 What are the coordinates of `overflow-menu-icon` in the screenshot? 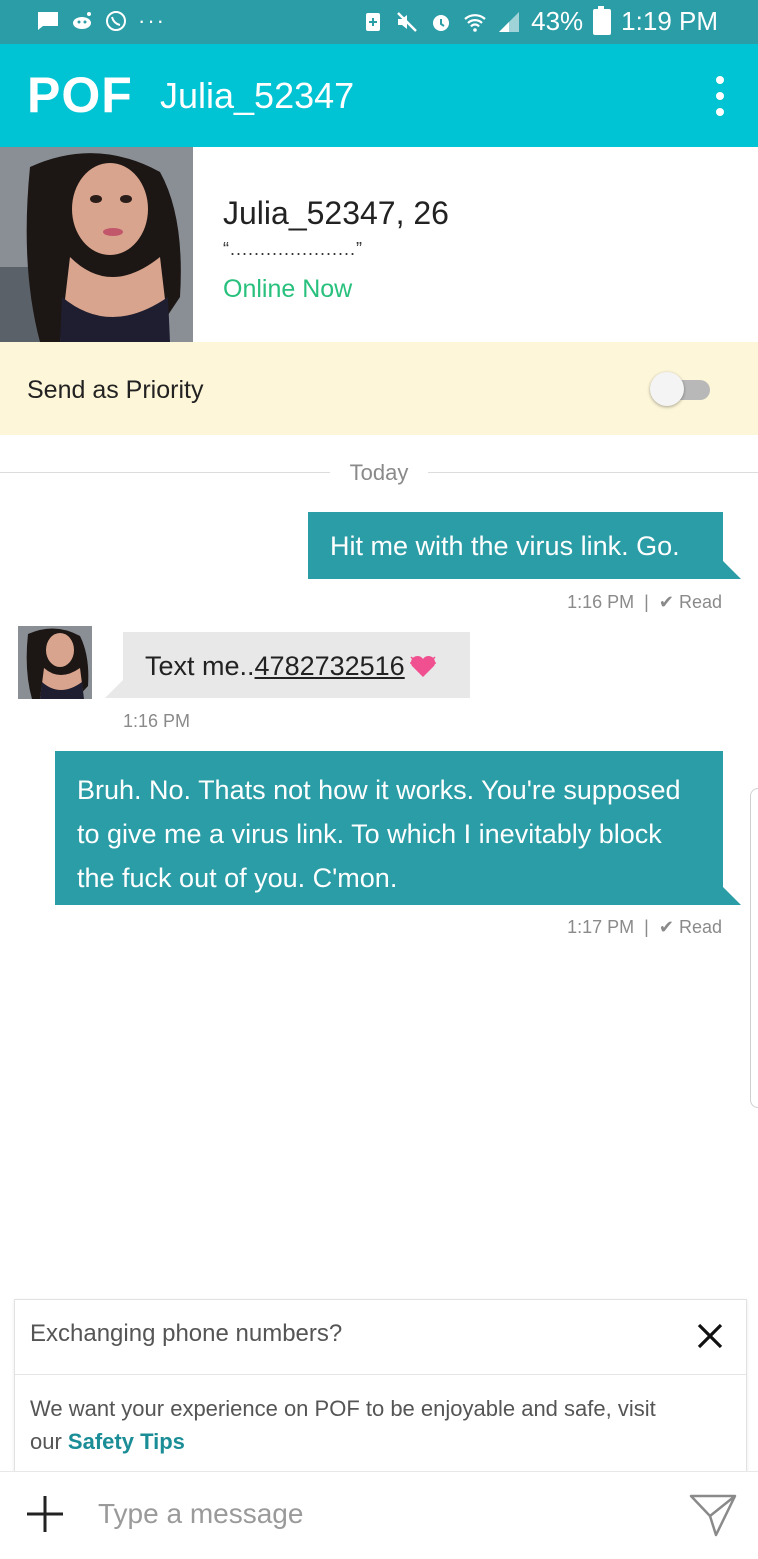 It's located at (720, 96).